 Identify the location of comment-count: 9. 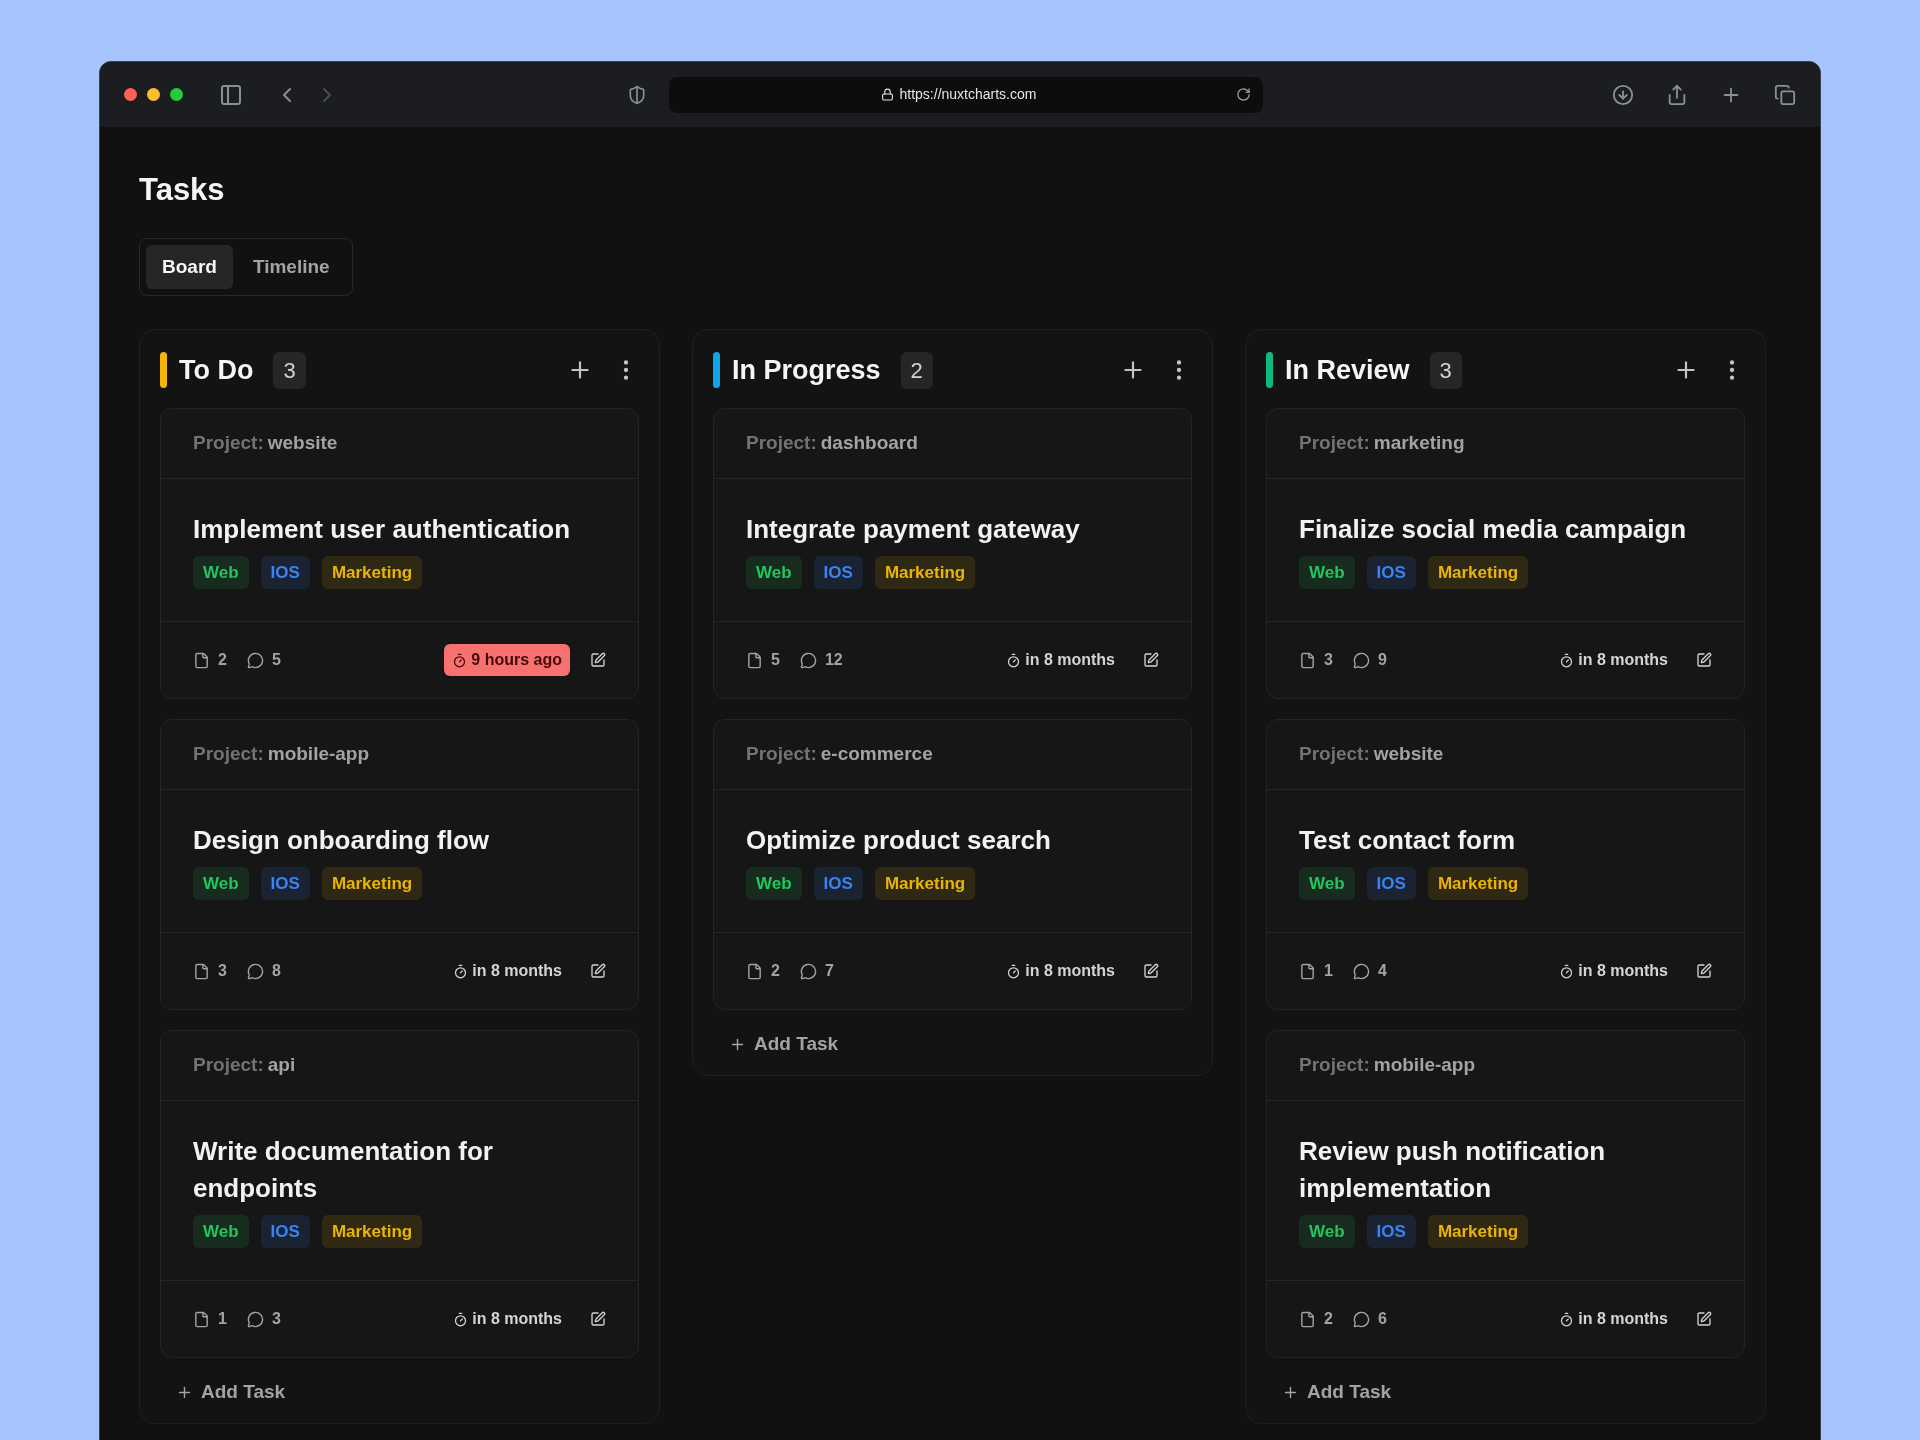
(1382, 660).